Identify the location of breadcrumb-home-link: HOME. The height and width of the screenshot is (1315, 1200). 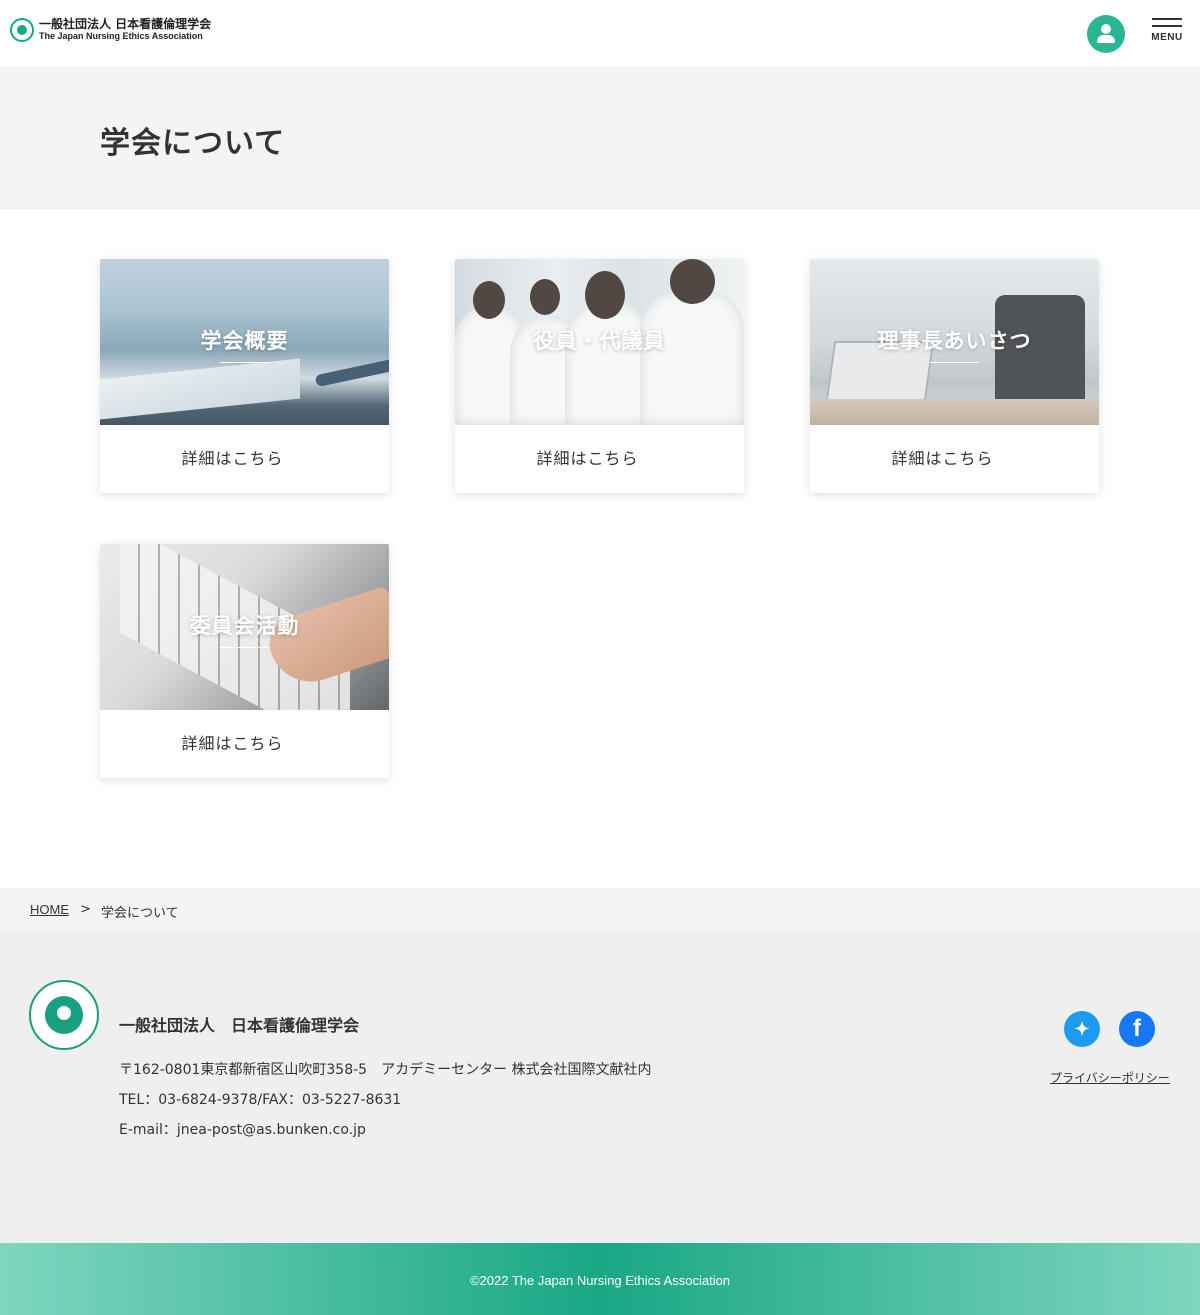
(49, 909).